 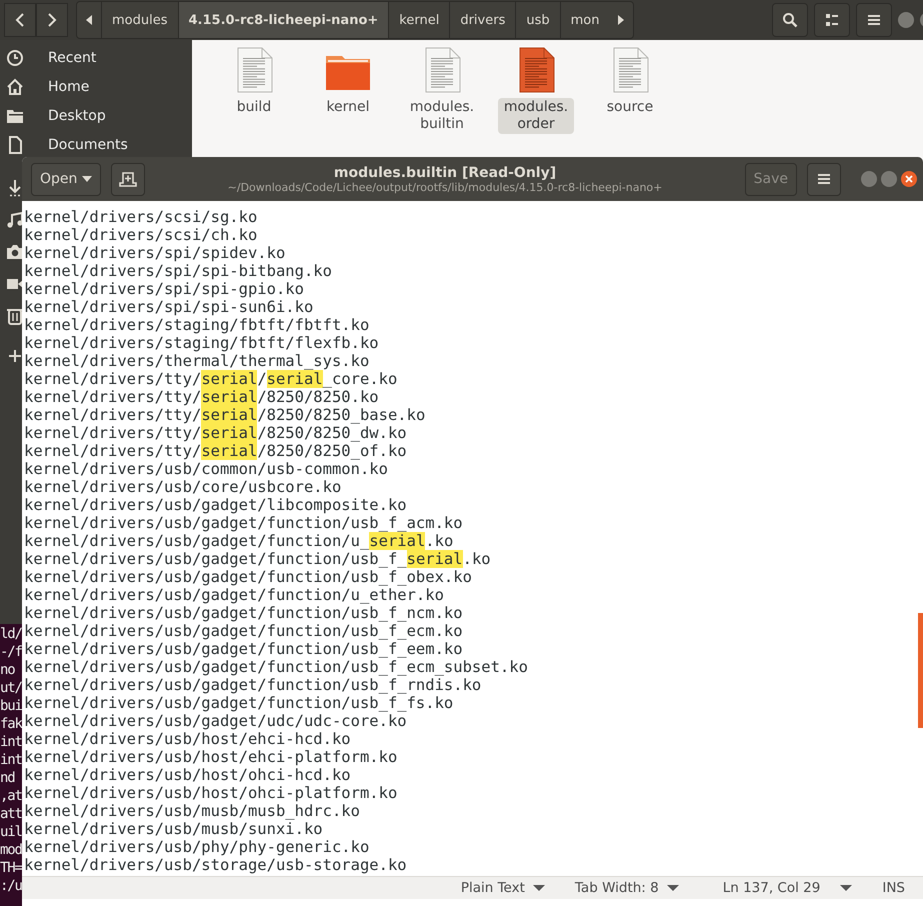 I want to click on code-line: kernel/drivers/usb/gadget/function/usb_f_ecm.ko, so click(x=243, y=631).